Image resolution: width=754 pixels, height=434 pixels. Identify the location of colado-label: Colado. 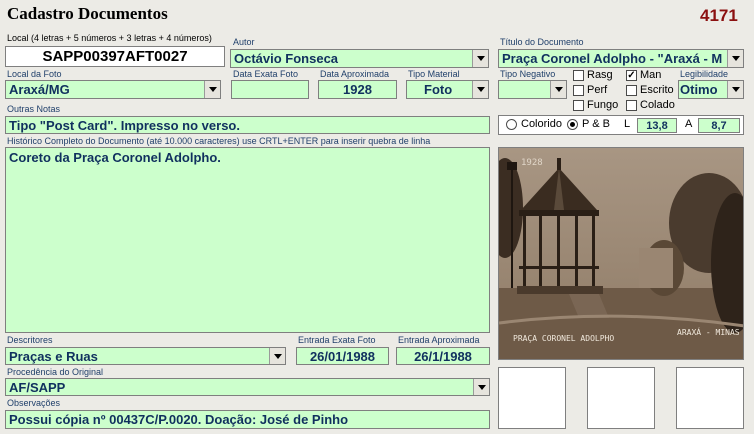
(657, 105).